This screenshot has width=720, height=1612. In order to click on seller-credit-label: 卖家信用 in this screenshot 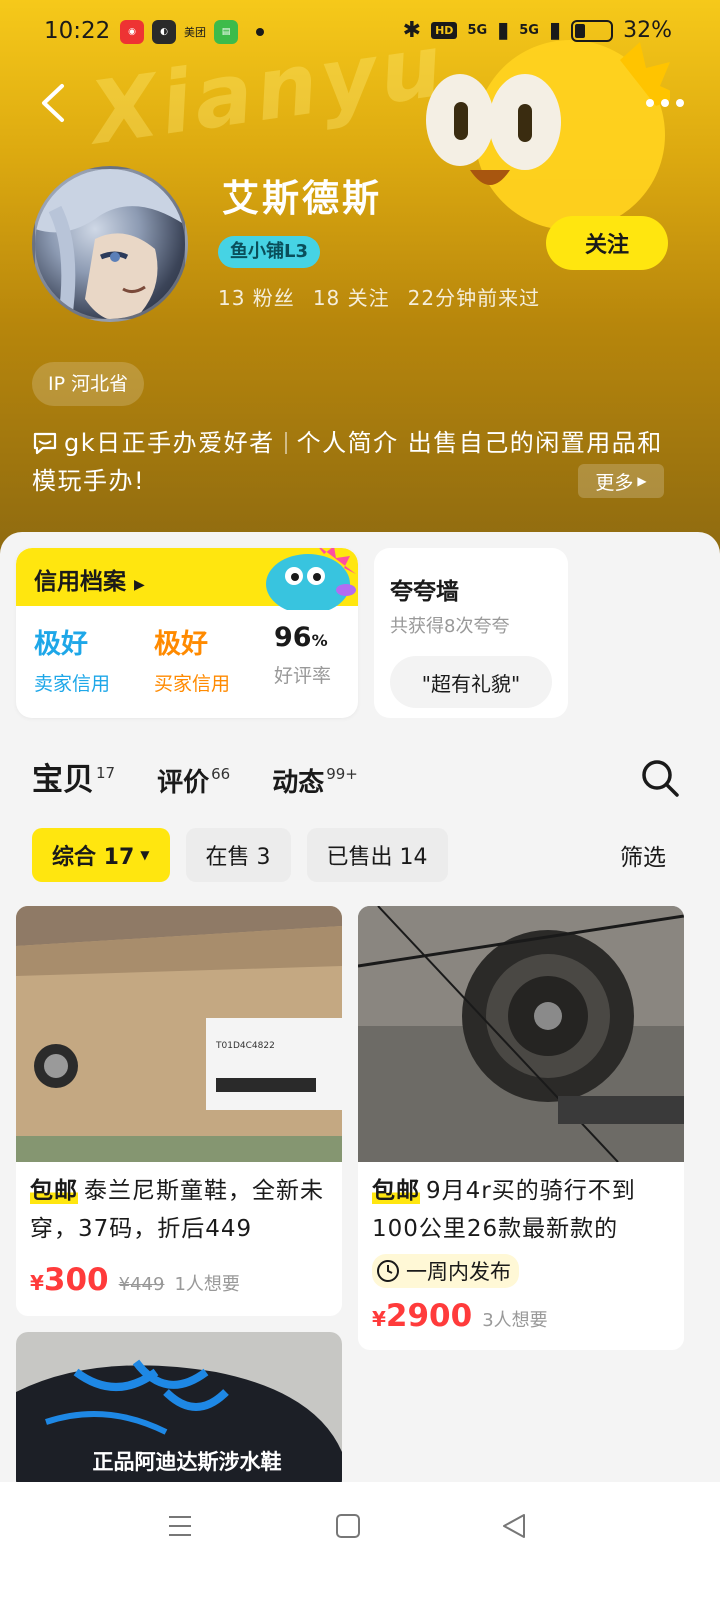, I will do `click(72, 684)`.